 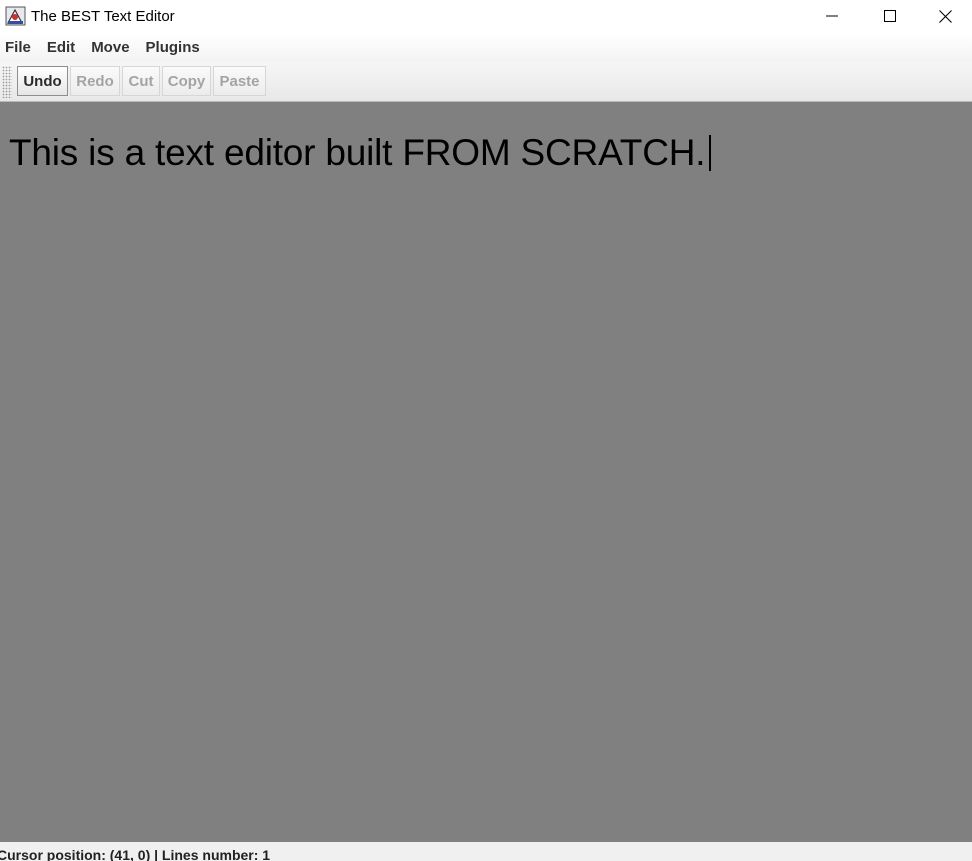 What do you see at coordinates (103, 16) in the screenshot?
I see `window-title: The BEST Text Editor` at bounding box center [103, 16].